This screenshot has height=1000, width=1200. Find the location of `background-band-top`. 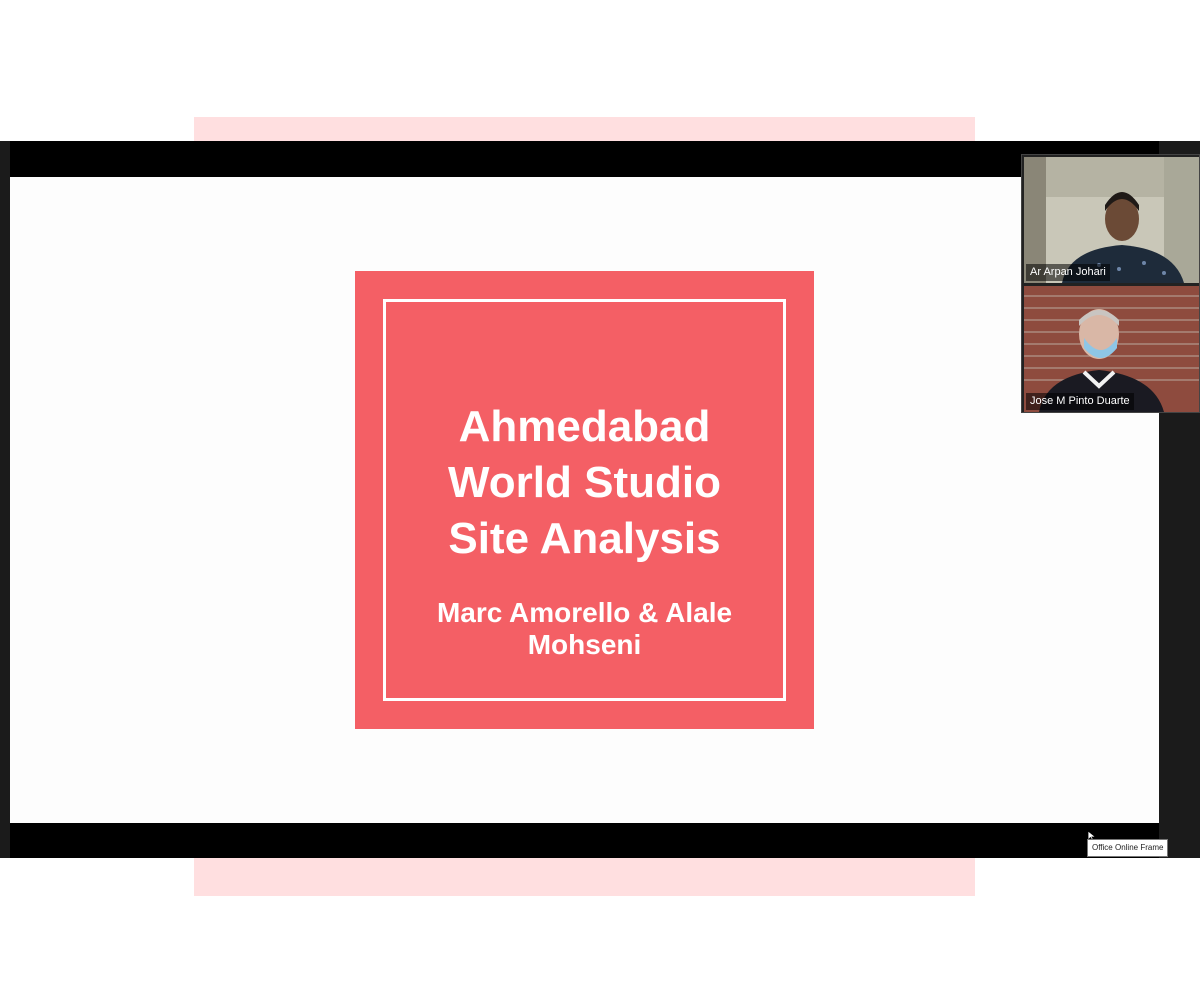

background-band-top is located at coordinates (584, 129).